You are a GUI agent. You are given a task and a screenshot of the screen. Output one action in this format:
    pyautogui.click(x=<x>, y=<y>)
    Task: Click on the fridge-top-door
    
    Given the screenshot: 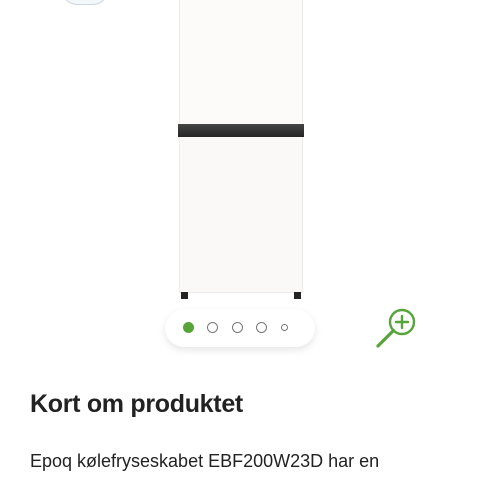 What is the action you would take?
    pyautogui.click(x=241, y=62)
    